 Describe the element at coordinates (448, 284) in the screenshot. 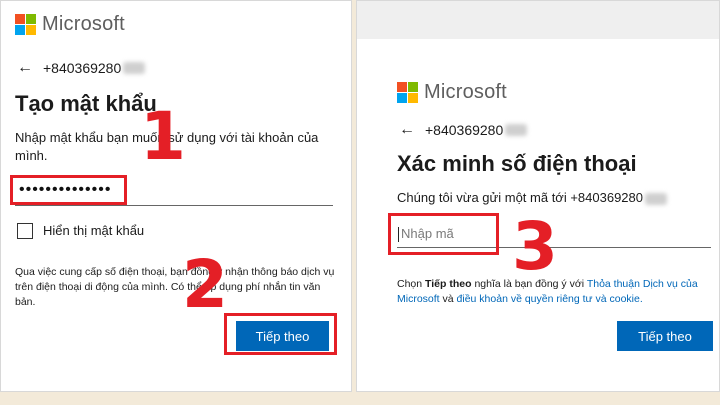

I see `terms-bold: Tiếp theo` at that location.